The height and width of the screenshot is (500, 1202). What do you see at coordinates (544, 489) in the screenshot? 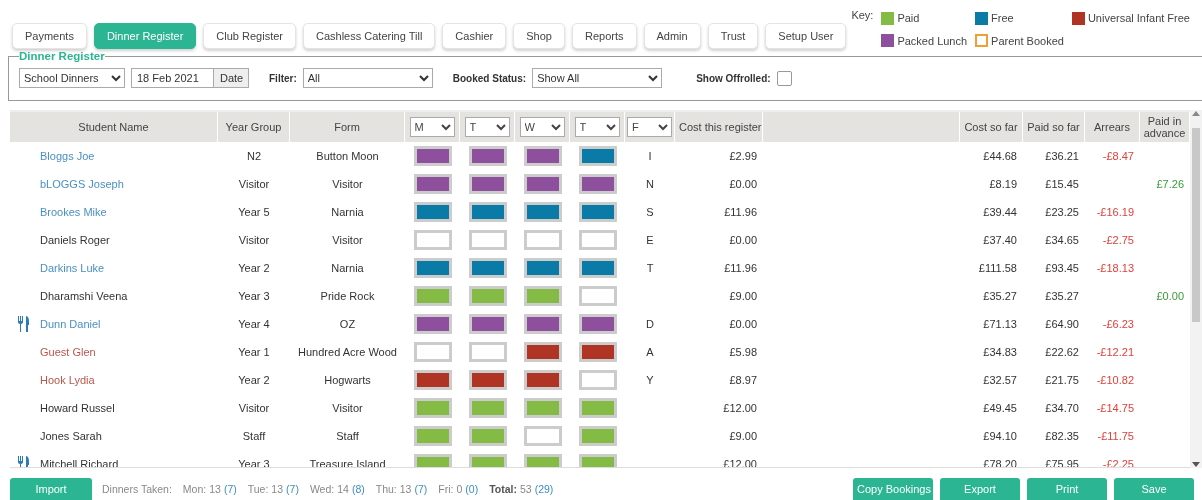
I see `stat-count: (29)` at bounding box center [544, 489].